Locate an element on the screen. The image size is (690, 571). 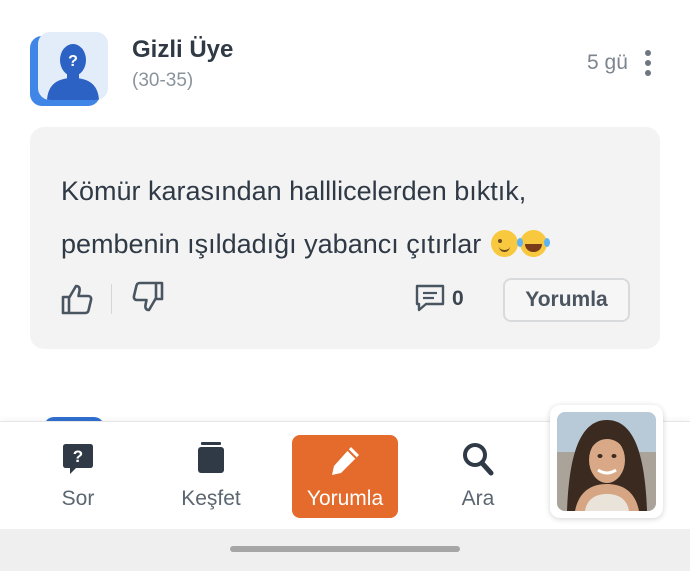
nav-item-kesfet: Keşfet is located at coordinates (211, 472).